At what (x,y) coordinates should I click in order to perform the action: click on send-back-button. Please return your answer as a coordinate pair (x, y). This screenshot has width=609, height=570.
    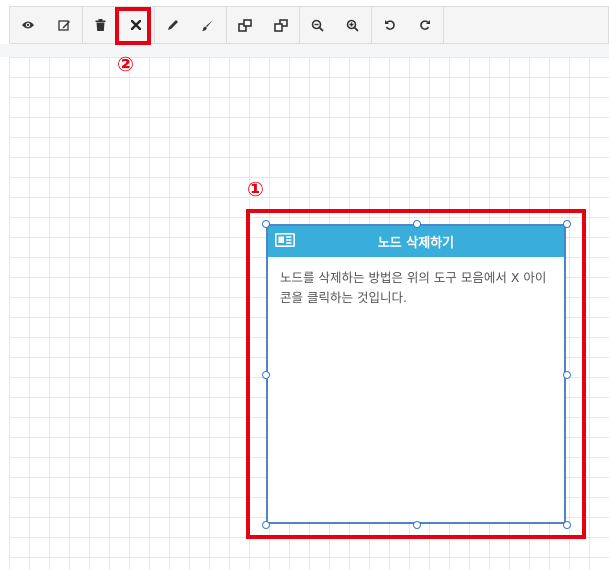
    Looking at the image, I should click on (281, 25).